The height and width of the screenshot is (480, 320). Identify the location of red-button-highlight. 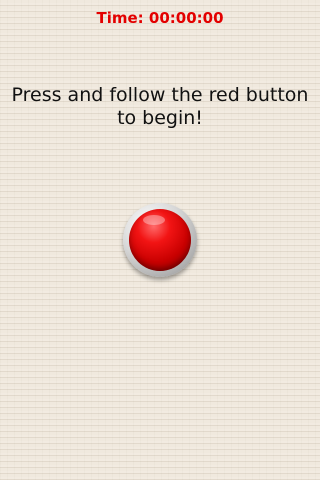
(154, 220).